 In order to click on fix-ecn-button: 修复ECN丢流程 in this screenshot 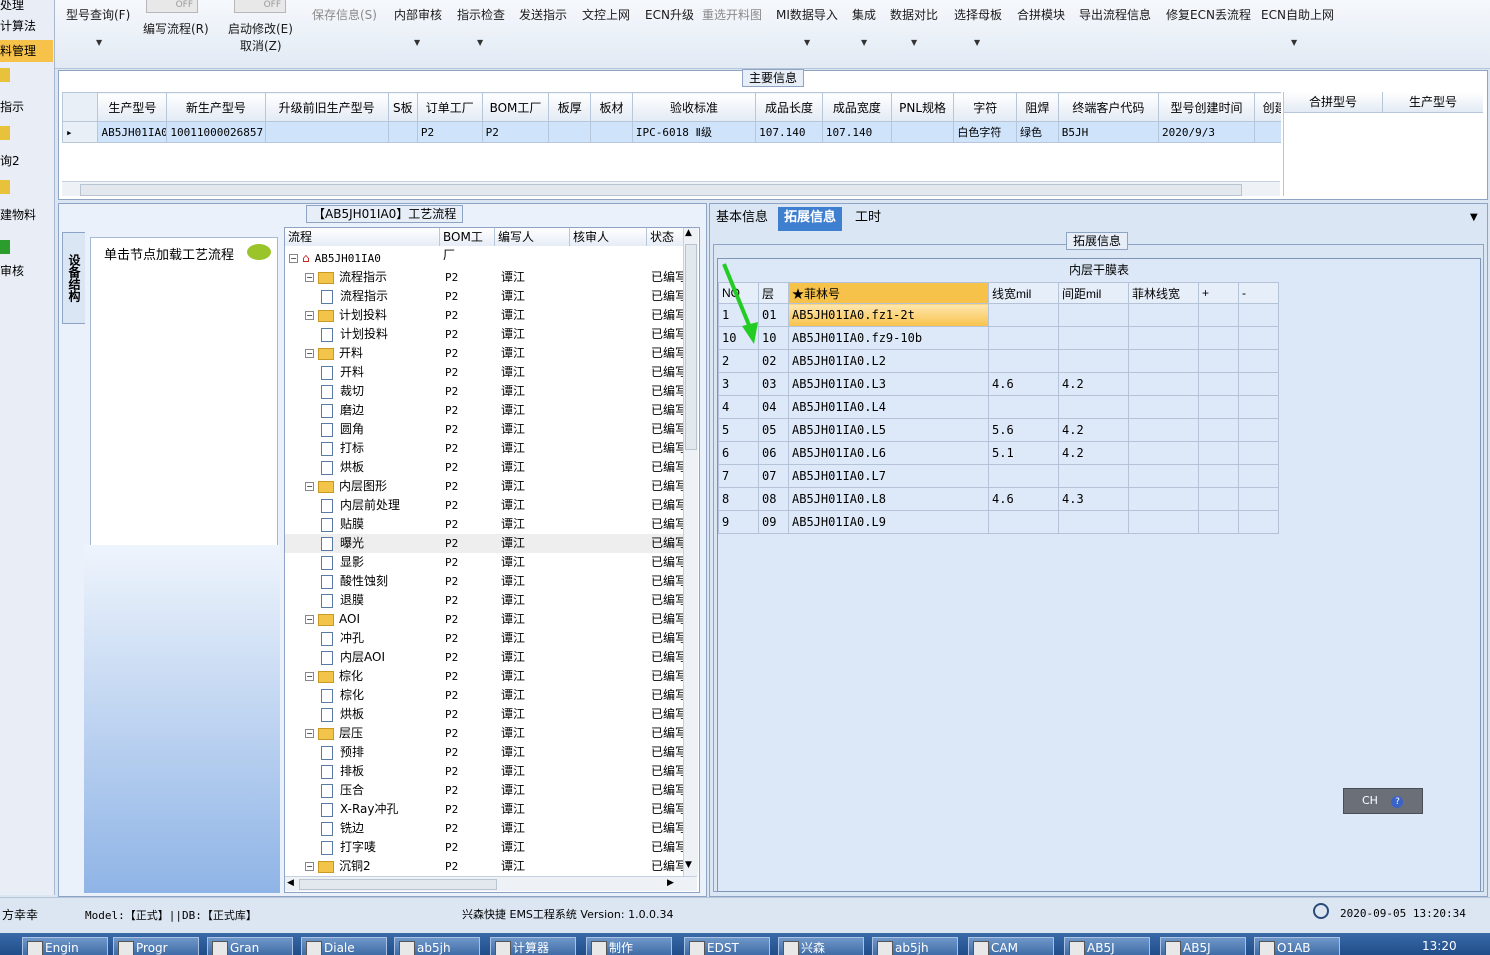, I will do `click(1208, 14)`.